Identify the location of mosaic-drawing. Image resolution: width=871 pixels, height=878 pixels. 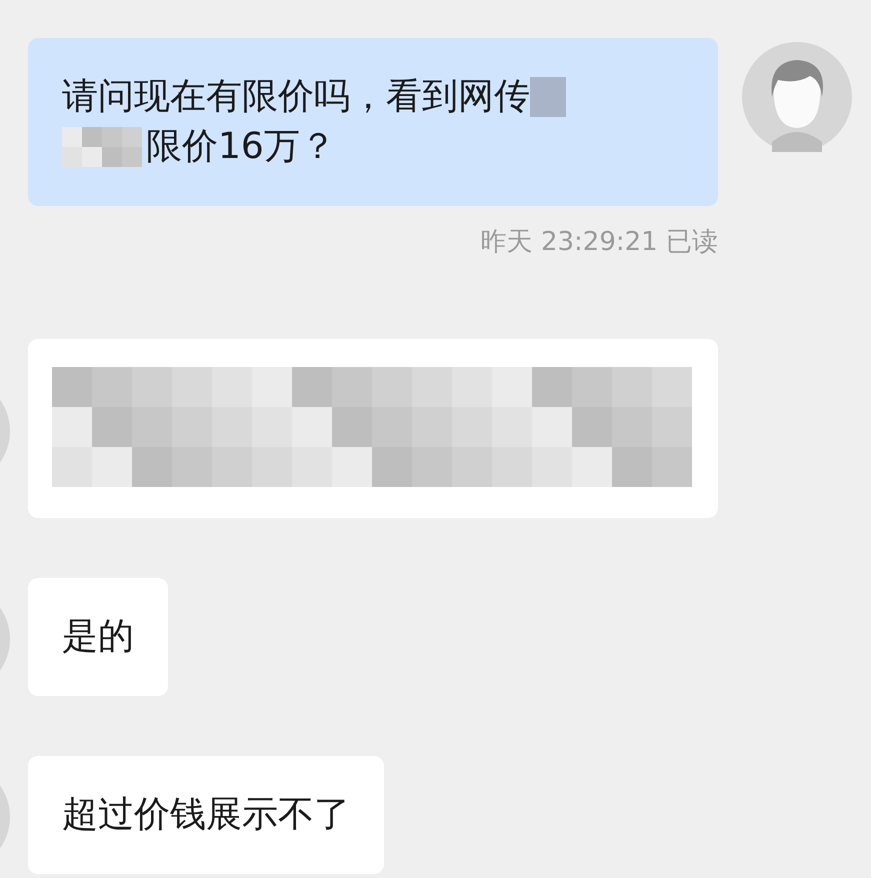
(548, 97).